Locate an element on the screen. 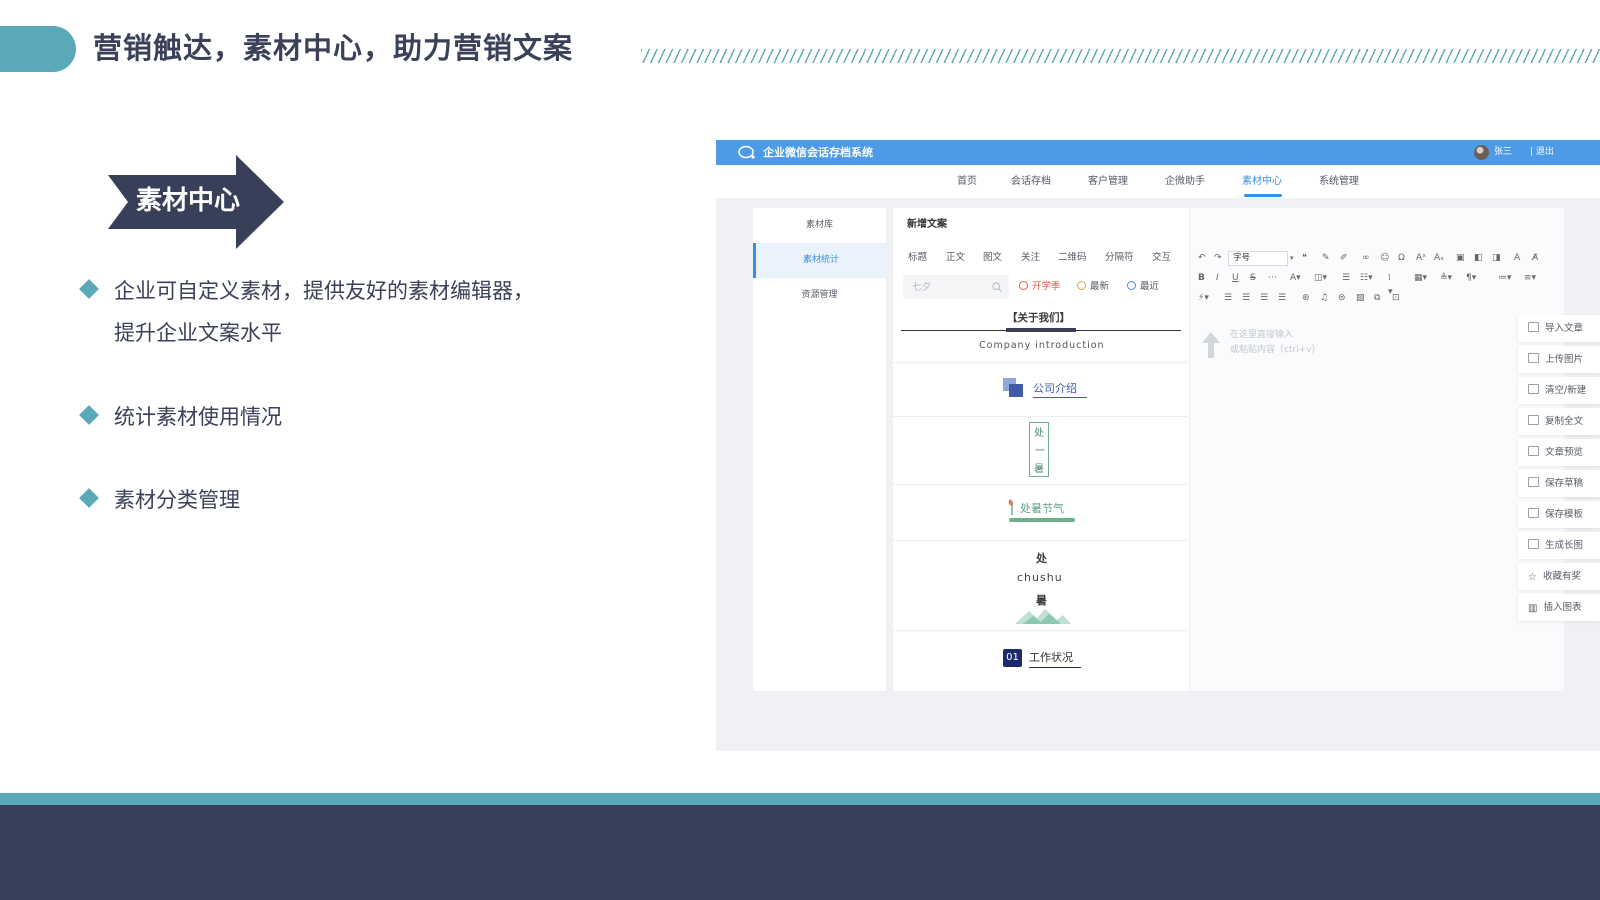  upload-image-button: 上传图片 is located at coordinates (1559, 359).